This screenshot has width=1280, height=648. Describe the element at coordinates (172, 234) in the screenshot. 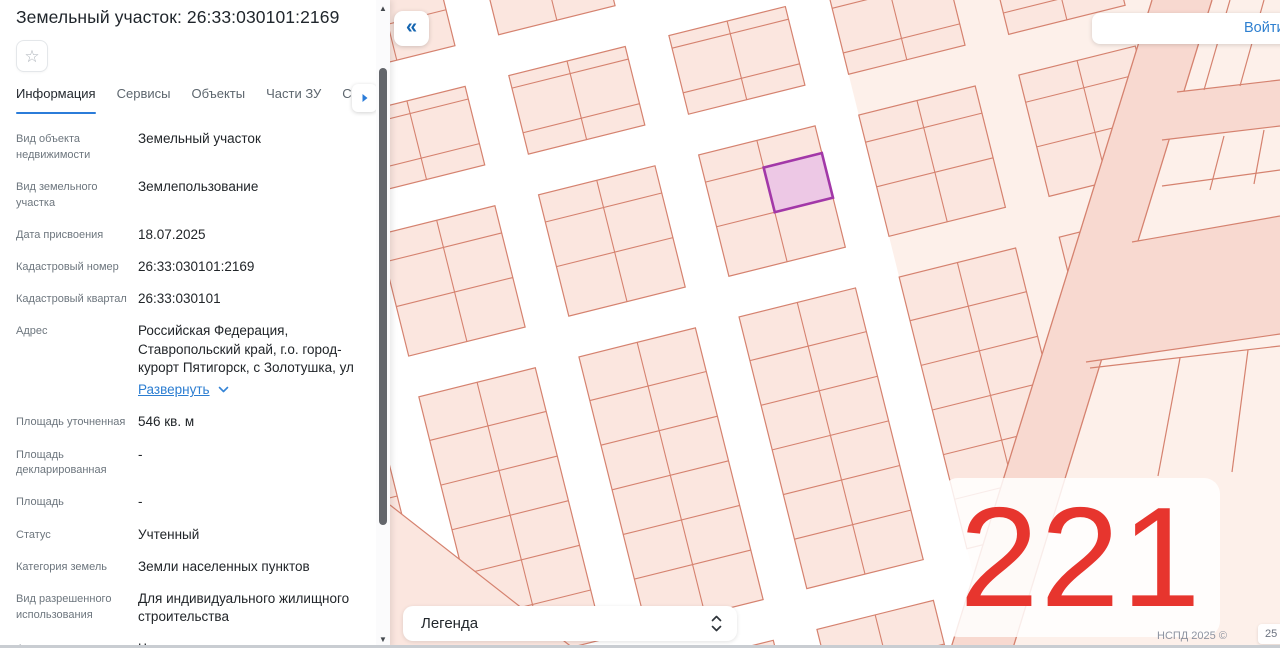

I see `field-value: 18.07.2025` at that location.